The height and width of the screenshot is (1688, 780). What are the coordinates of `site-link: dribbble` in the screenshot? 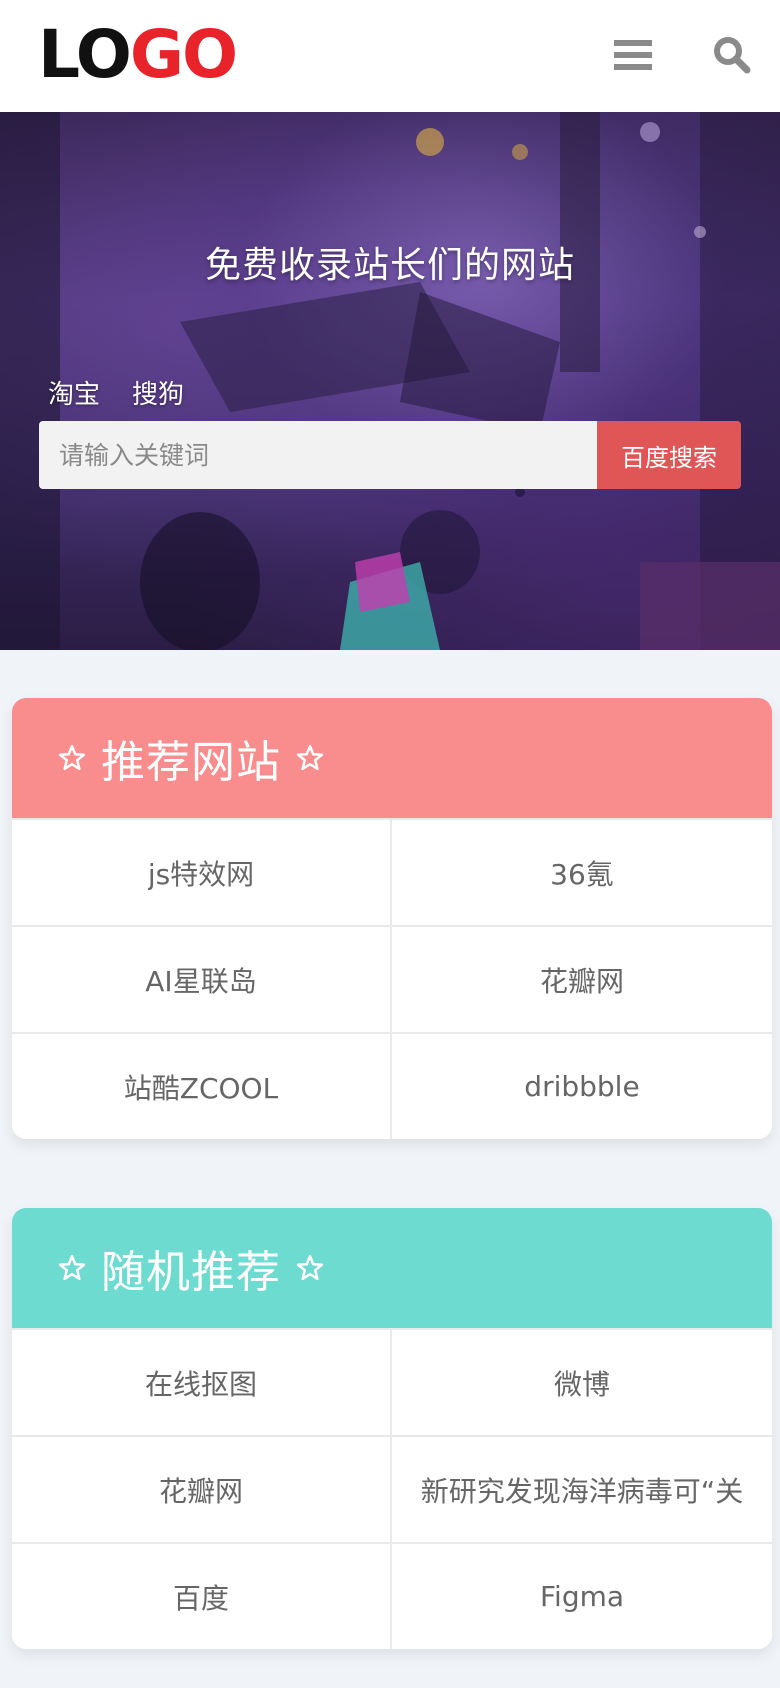 It's located at (582, 1085).